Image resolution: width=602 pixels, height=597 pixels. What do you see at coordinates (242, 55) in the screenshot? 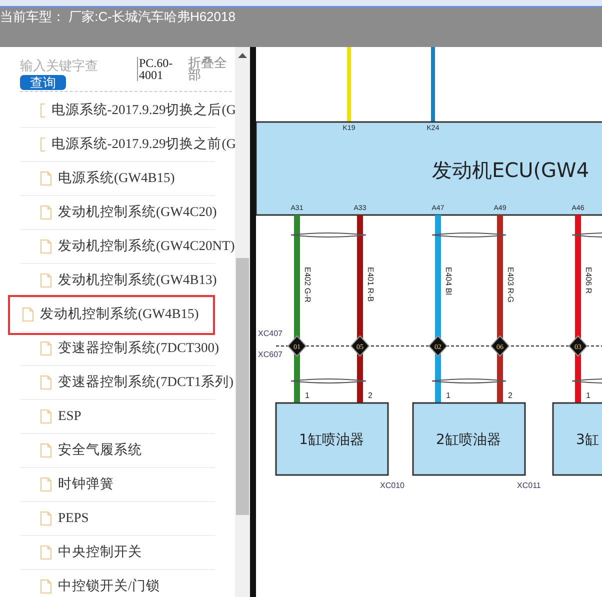
I see `scroll-up-icon` at bounding box center [242, 55].